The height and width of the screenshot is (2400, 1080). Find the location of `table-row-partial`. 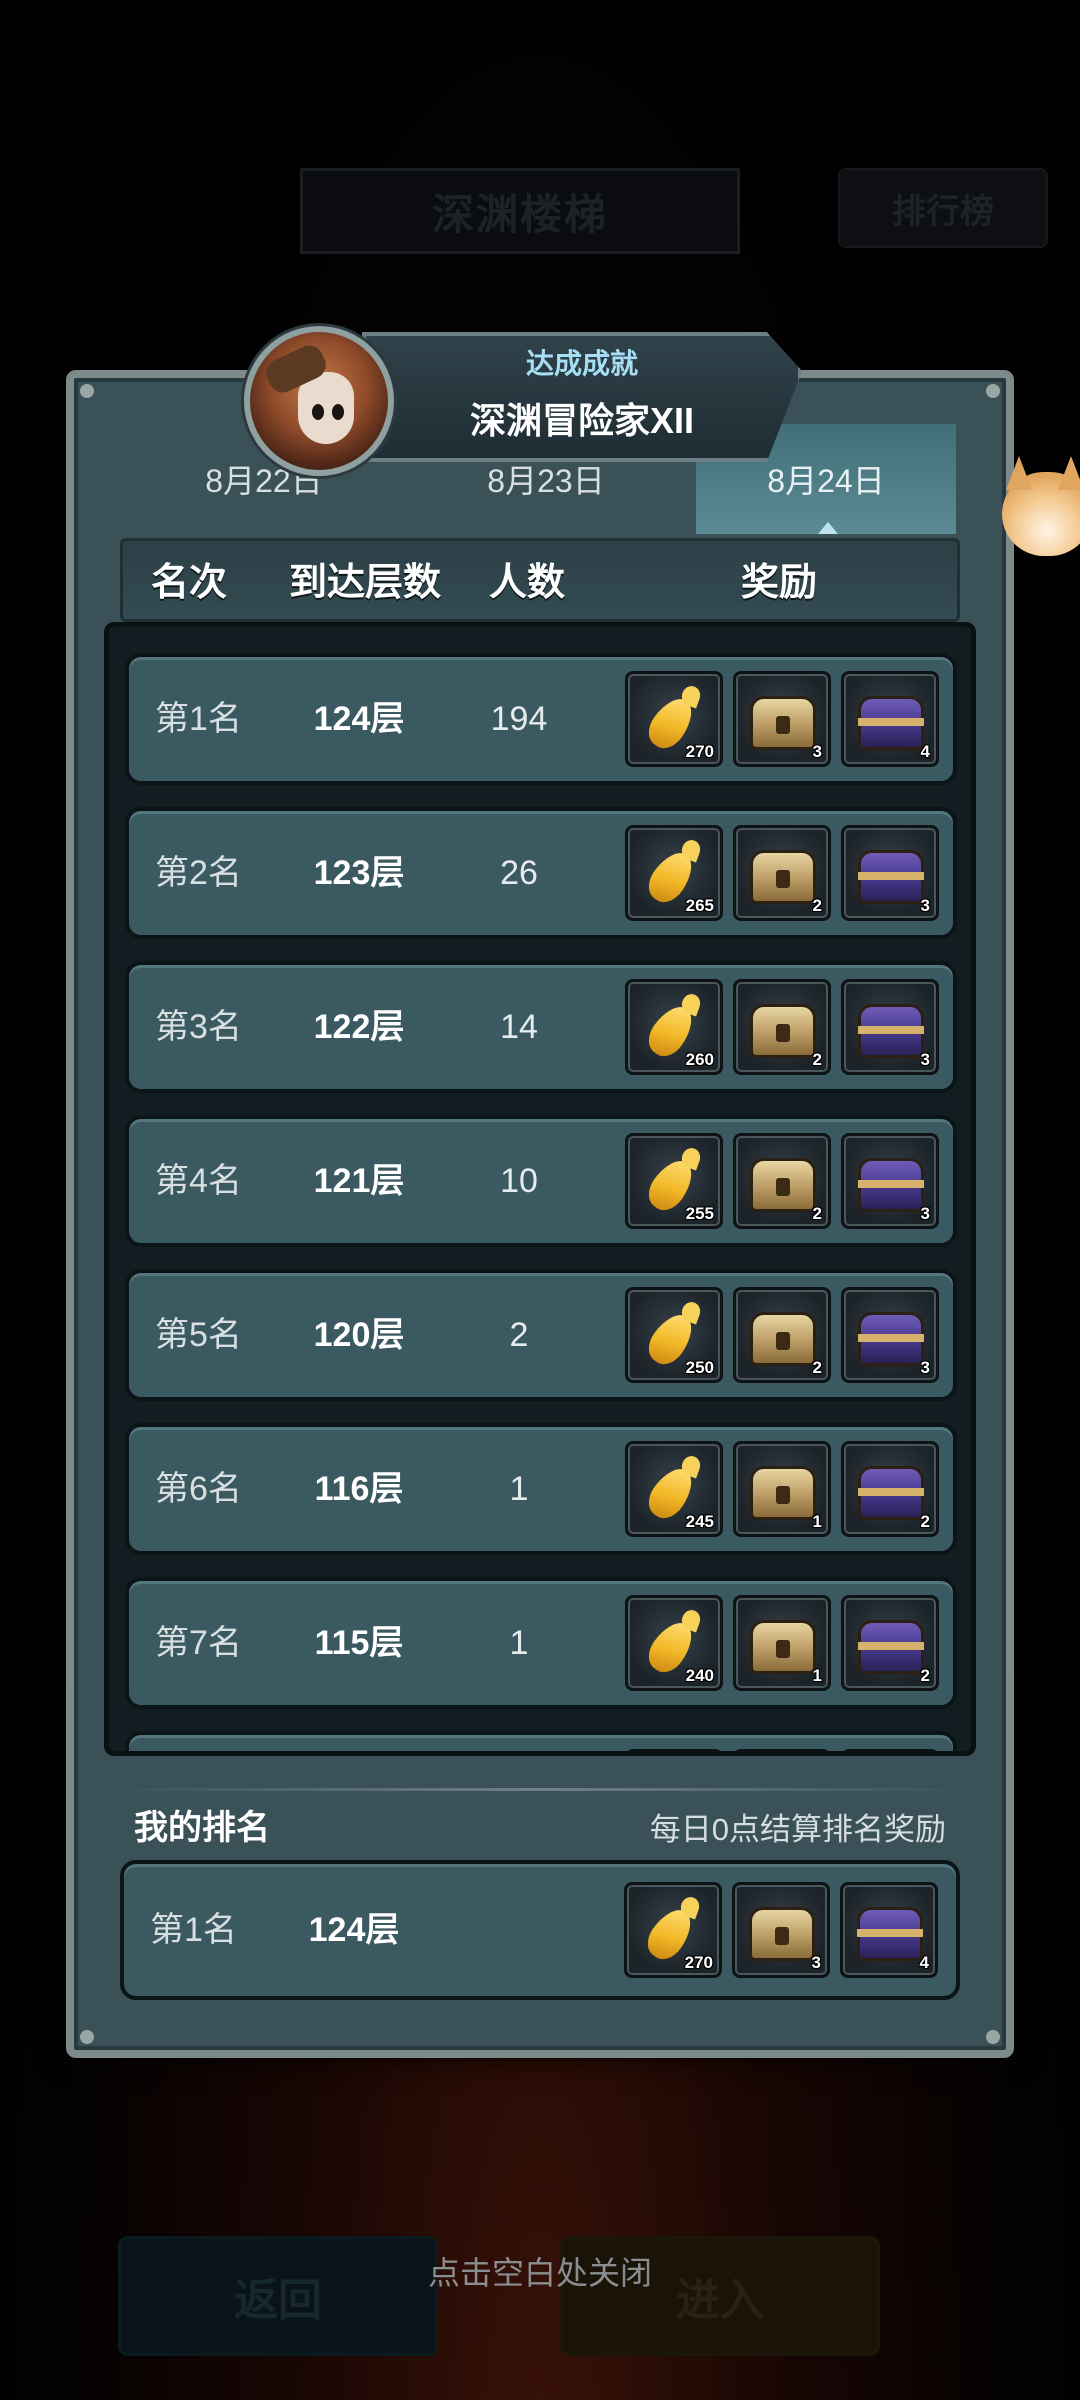

table-row-partial is located at coordinates (541, 1741).